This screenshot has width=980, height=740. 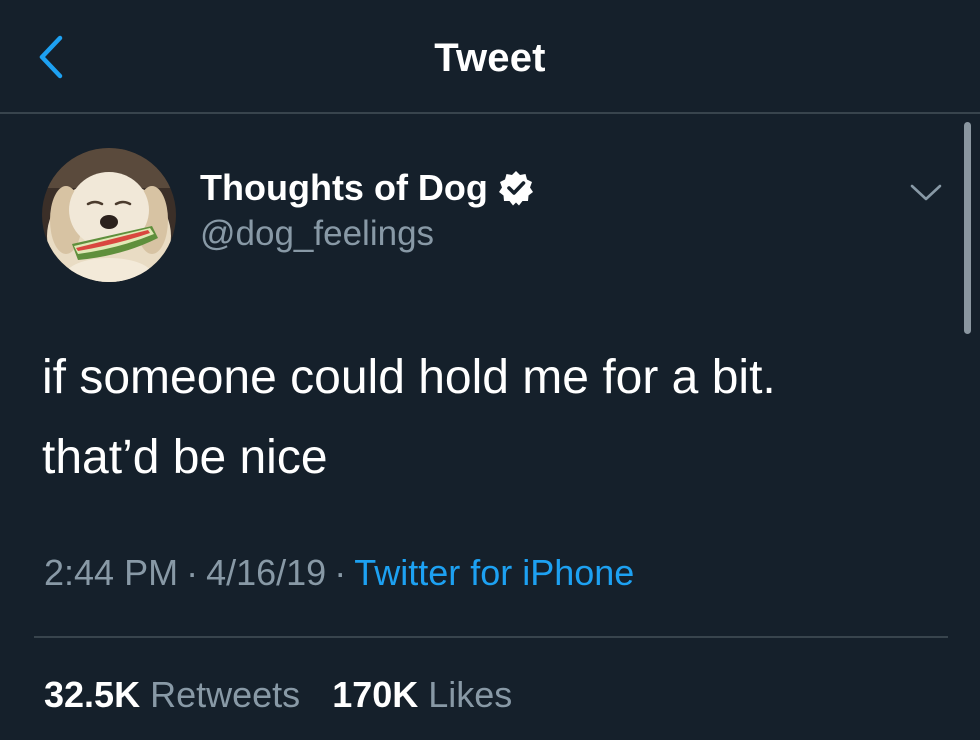 What do you see at coordinates (266, 572) in the screenshot?
I see `tweet-date: 4/16/19` at bounding box center [266, 572].